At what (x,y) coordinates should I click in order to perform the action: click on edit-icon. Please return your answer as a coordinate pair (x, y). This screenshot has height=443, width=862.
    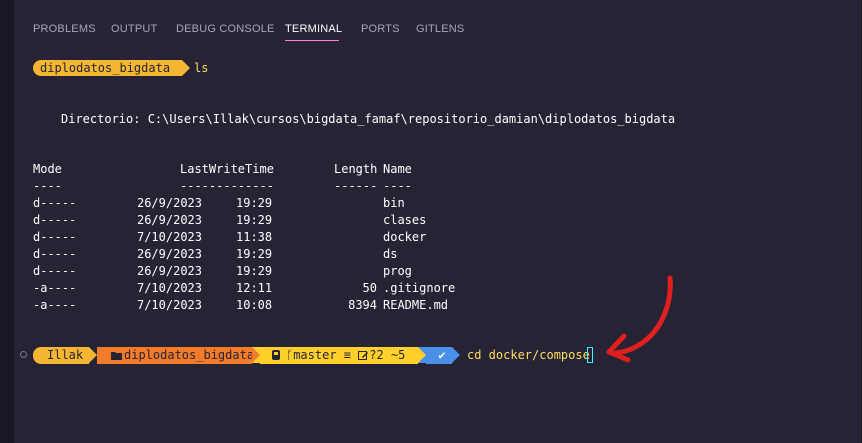
    Looking at the image, I should click on (363, 354).